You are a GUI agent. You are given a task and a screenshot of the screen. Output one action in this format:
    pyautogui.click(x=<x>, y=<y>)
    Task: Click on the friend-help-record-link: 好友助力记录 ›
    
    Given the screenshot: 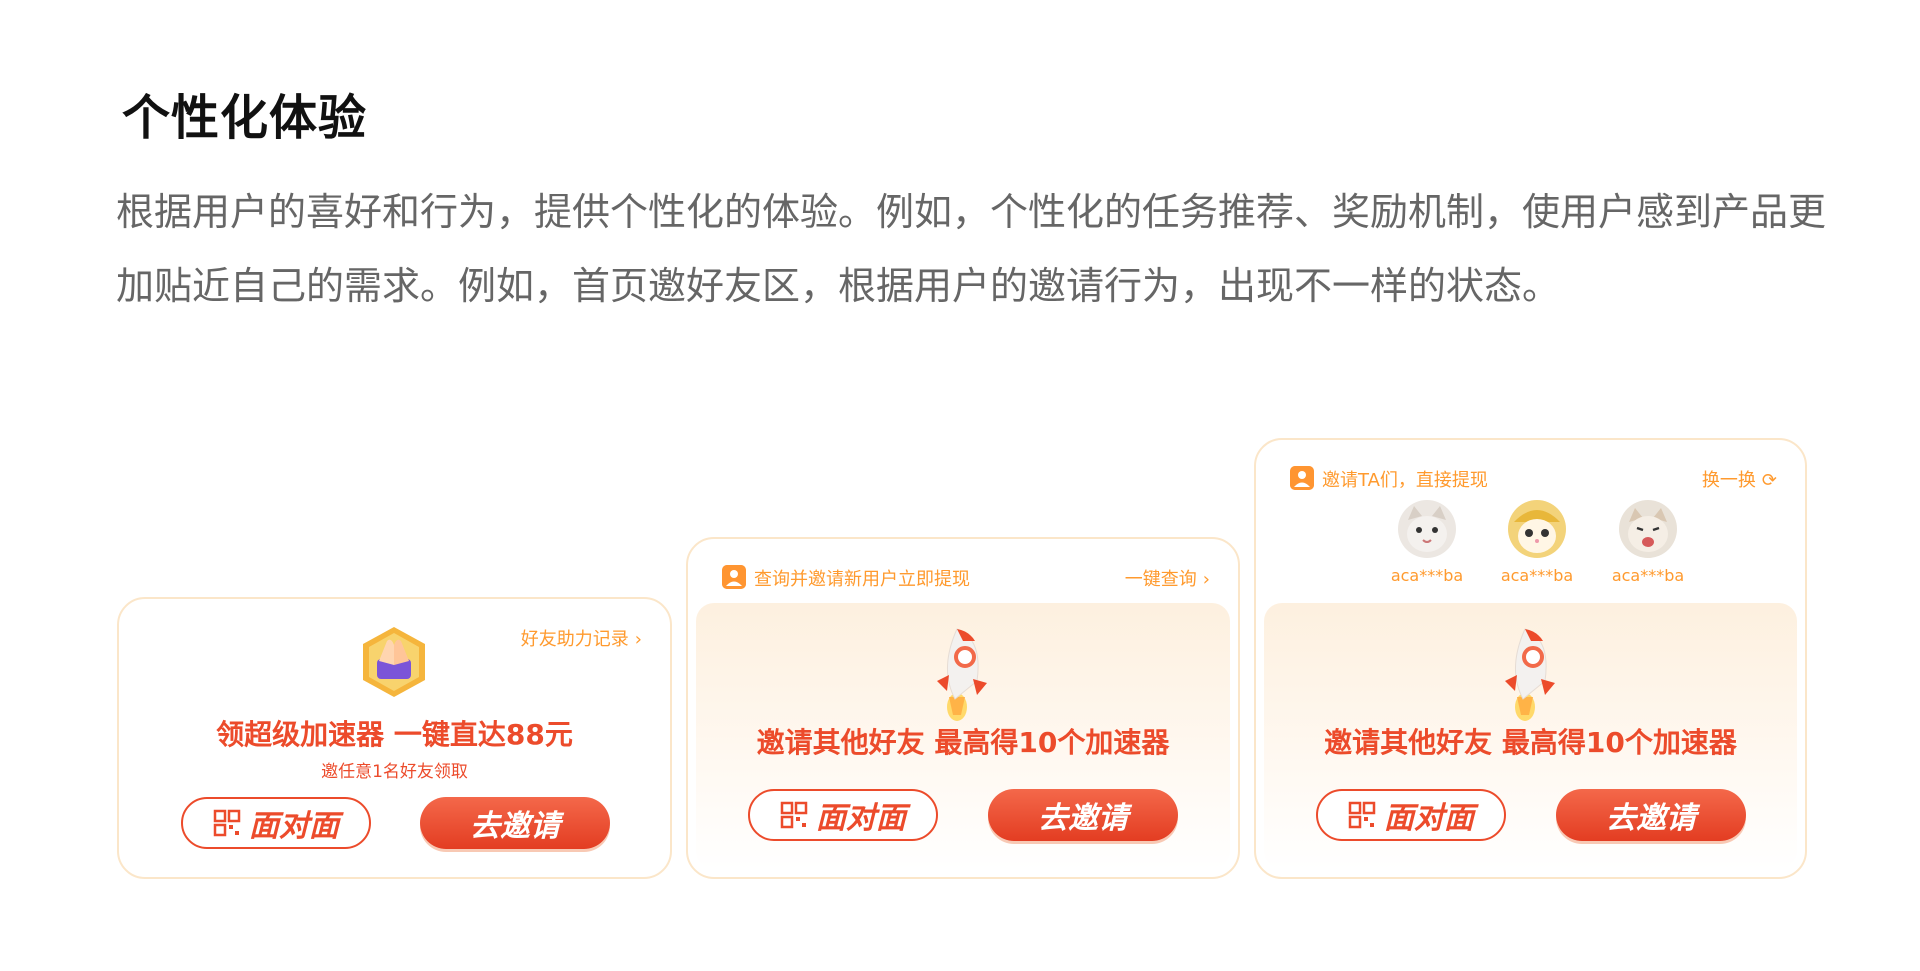 What is the action you would take?
    pyautogui.click(x=581, y=638)
    